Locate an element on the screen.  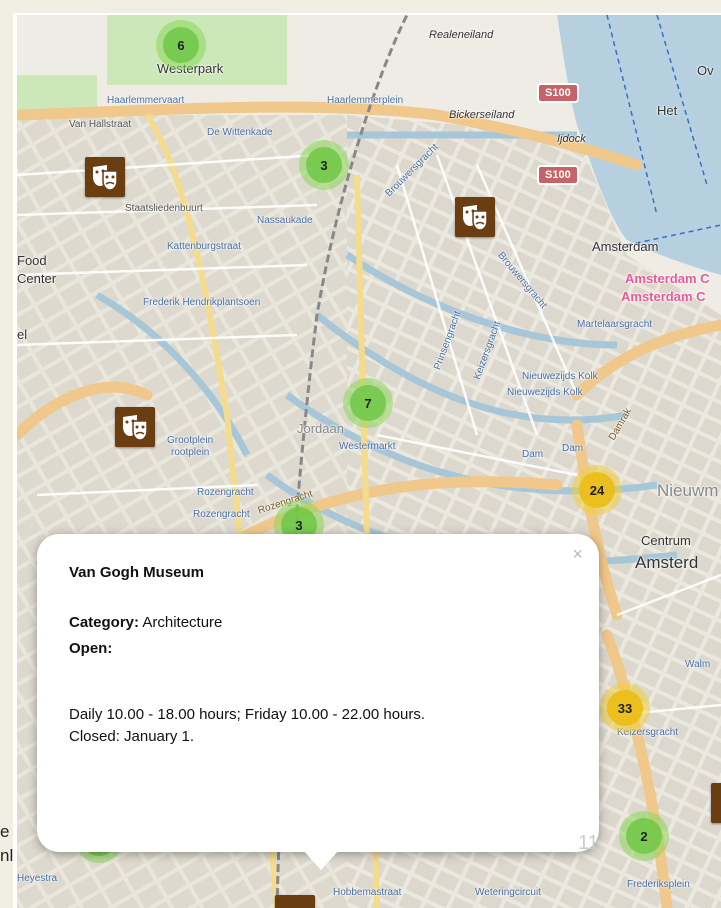
map-label-el: el is located at coordinates (22, 334).